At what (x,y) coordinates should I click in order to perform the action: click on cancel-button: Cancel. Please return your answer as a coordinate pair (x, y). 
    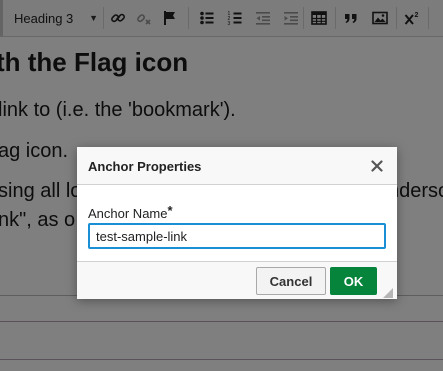
    Looking at the image, I should click on (291, 281).